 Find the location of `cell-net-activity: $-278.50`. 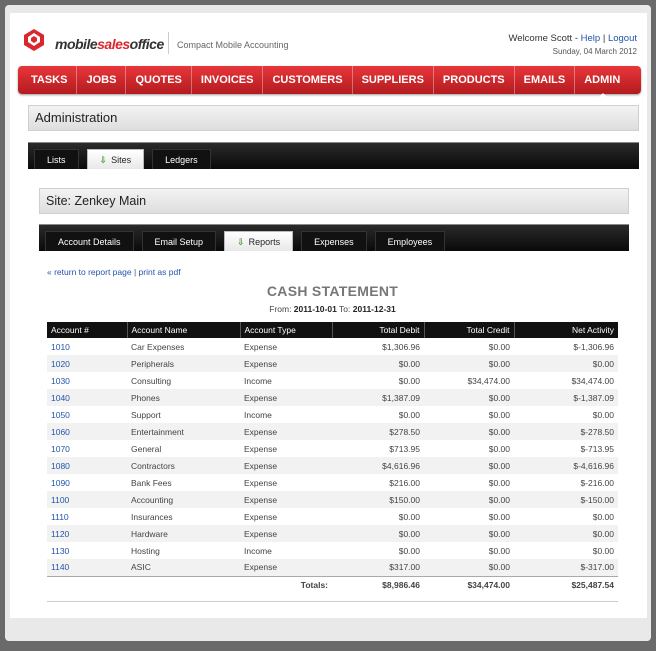

cell-net-activity: $-278.50 is located at coordinates (566, 431).